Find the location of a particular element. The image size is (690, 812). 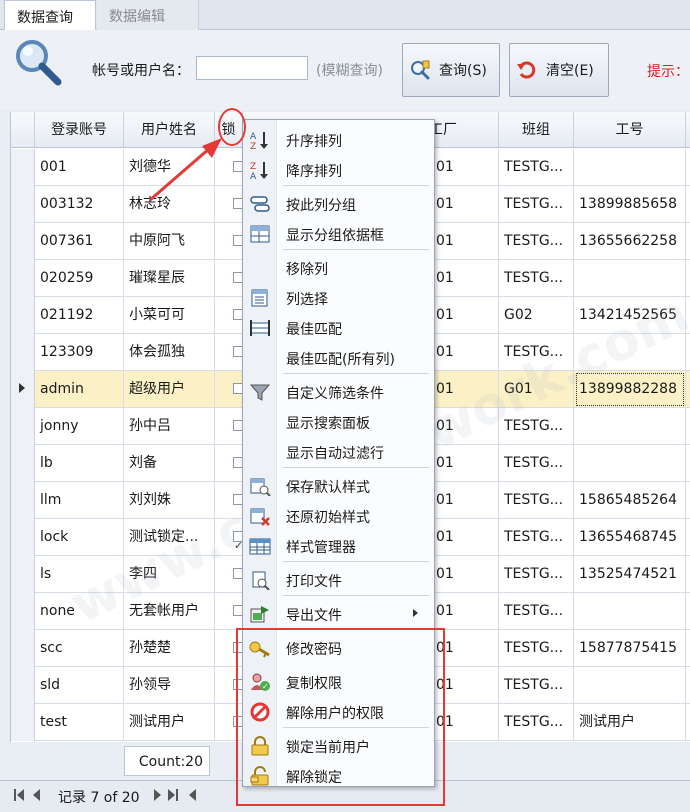

column-header-account: 登录账号 is located at coordinates (79, 130).